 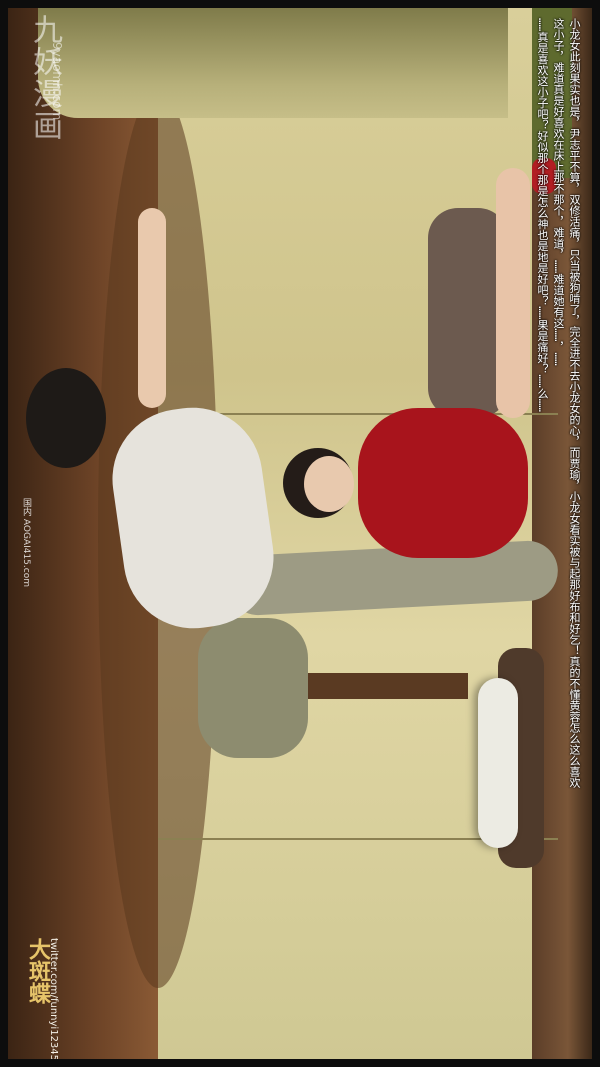 I want to click on credit-small-text: 国内 AOGAI415.com, so click(x=26, y=542).